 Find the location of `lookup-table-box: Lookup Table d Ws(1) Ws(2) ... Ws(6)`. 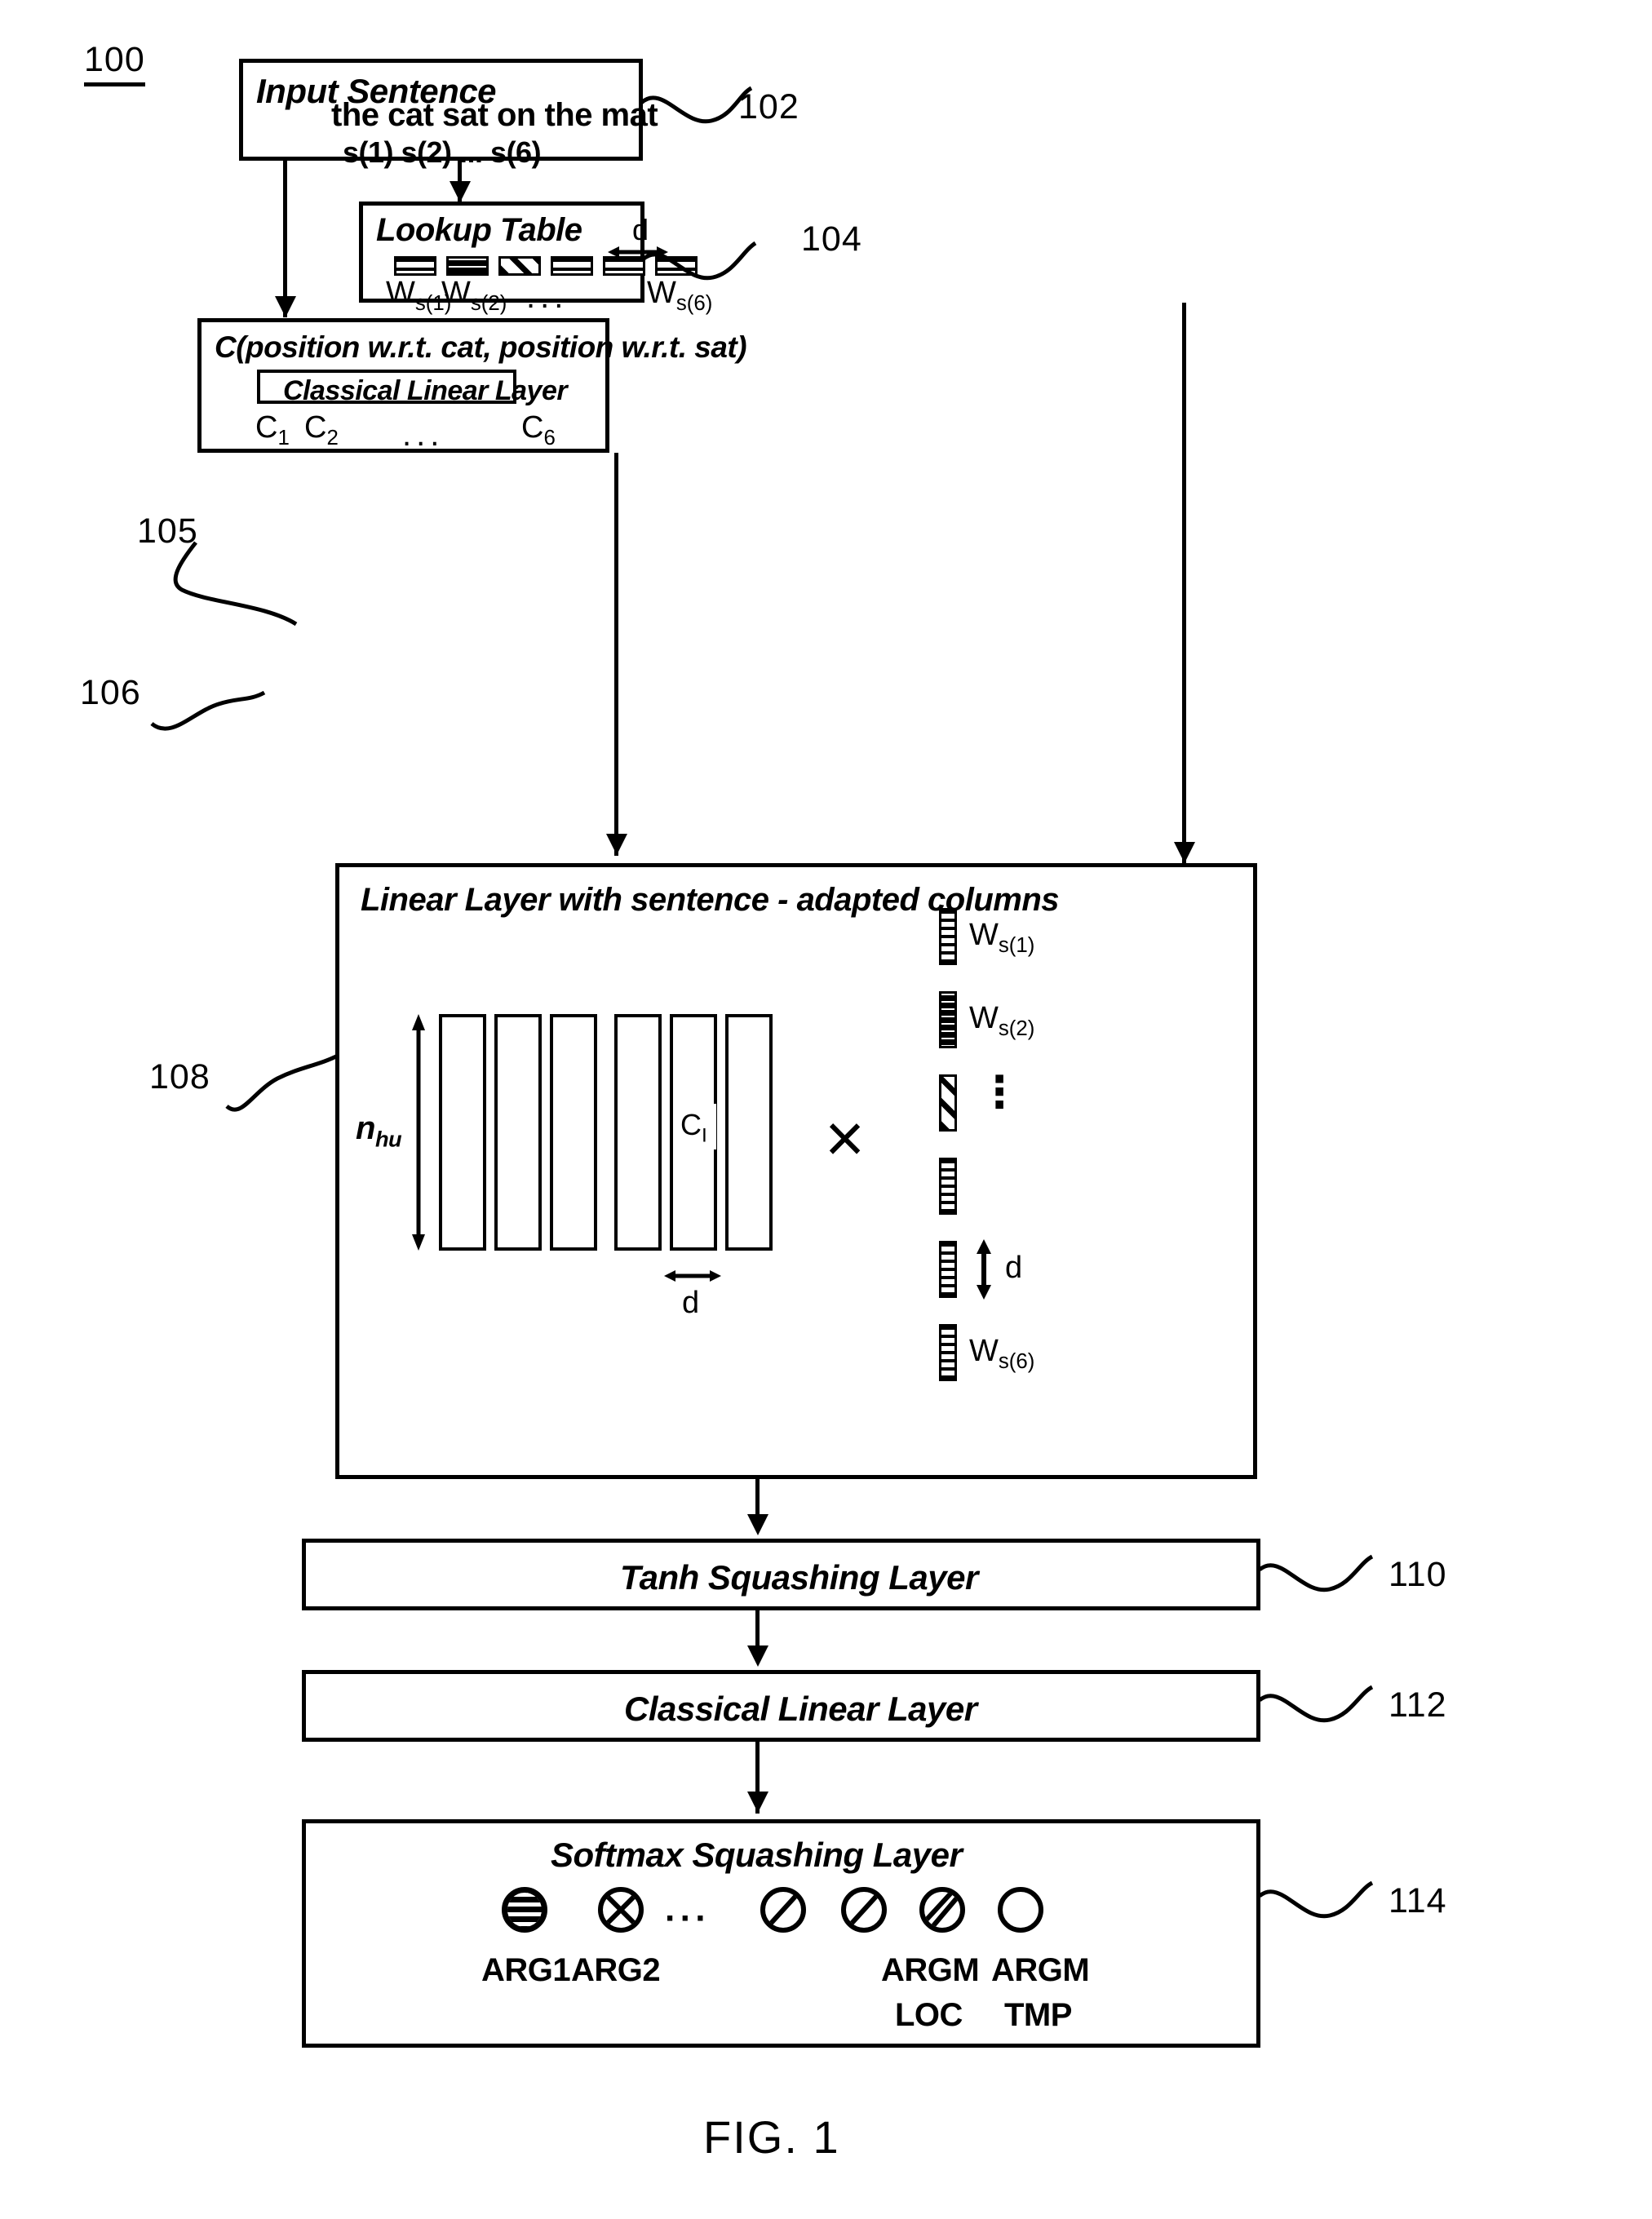

lookup-table-box: Lookup Table d Ws(1) Ws(2) ... Ws(6) is located at coordinates (535, 258).